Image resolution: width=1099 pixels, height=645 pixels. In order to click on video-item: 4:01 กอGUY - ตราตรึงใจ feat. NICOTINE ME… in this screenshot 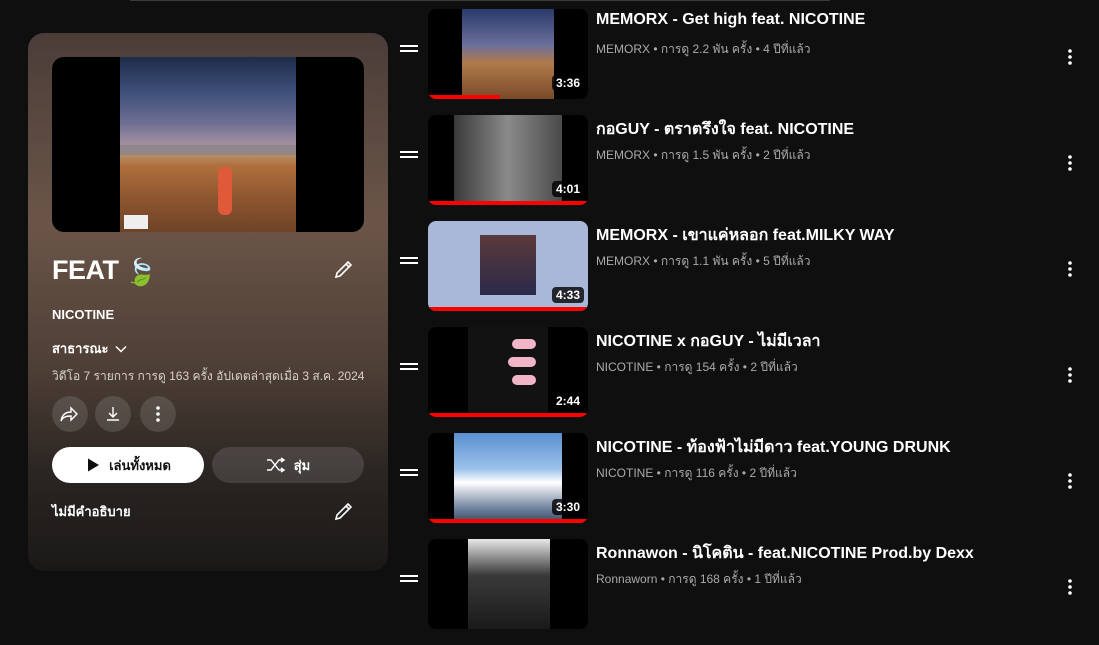, I will do `click(749, 168)`.